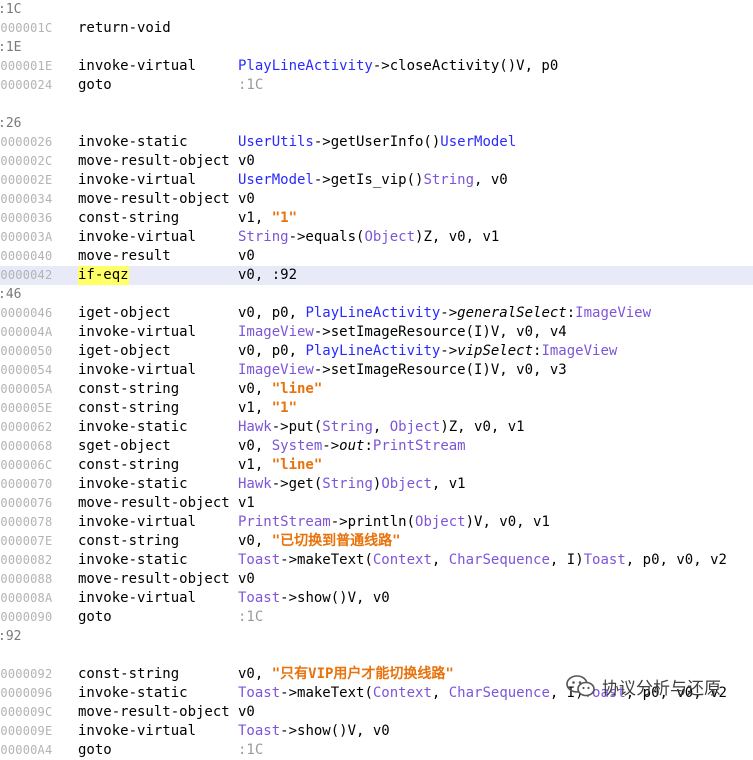  Describe the element at coordinates (376, 389) in the screenshot. I see `instruction-line: 0000005A const-string v0, "line"` at that location.